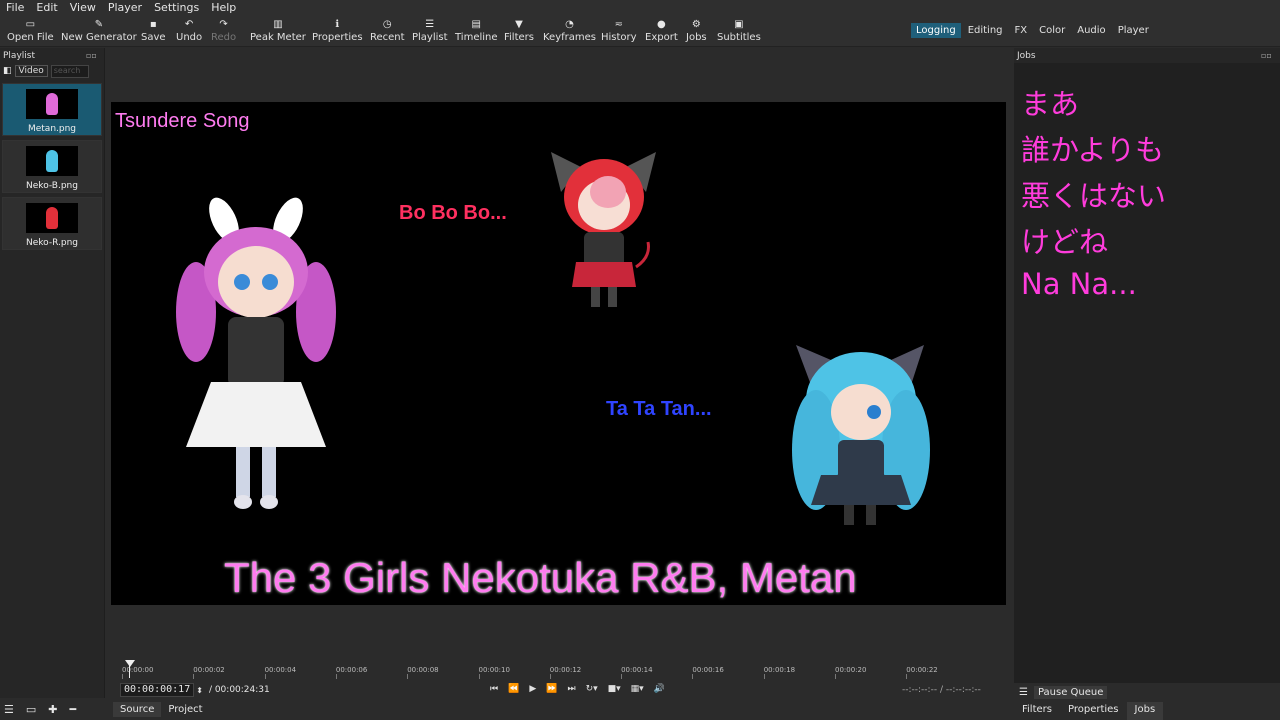 The width and height of the screenshot is (1280, 720). What do you see at coordinates (1094, 196) in the screenshot?
I see `lyric-line: 悪くはない` at bounding box center [1094, 196].